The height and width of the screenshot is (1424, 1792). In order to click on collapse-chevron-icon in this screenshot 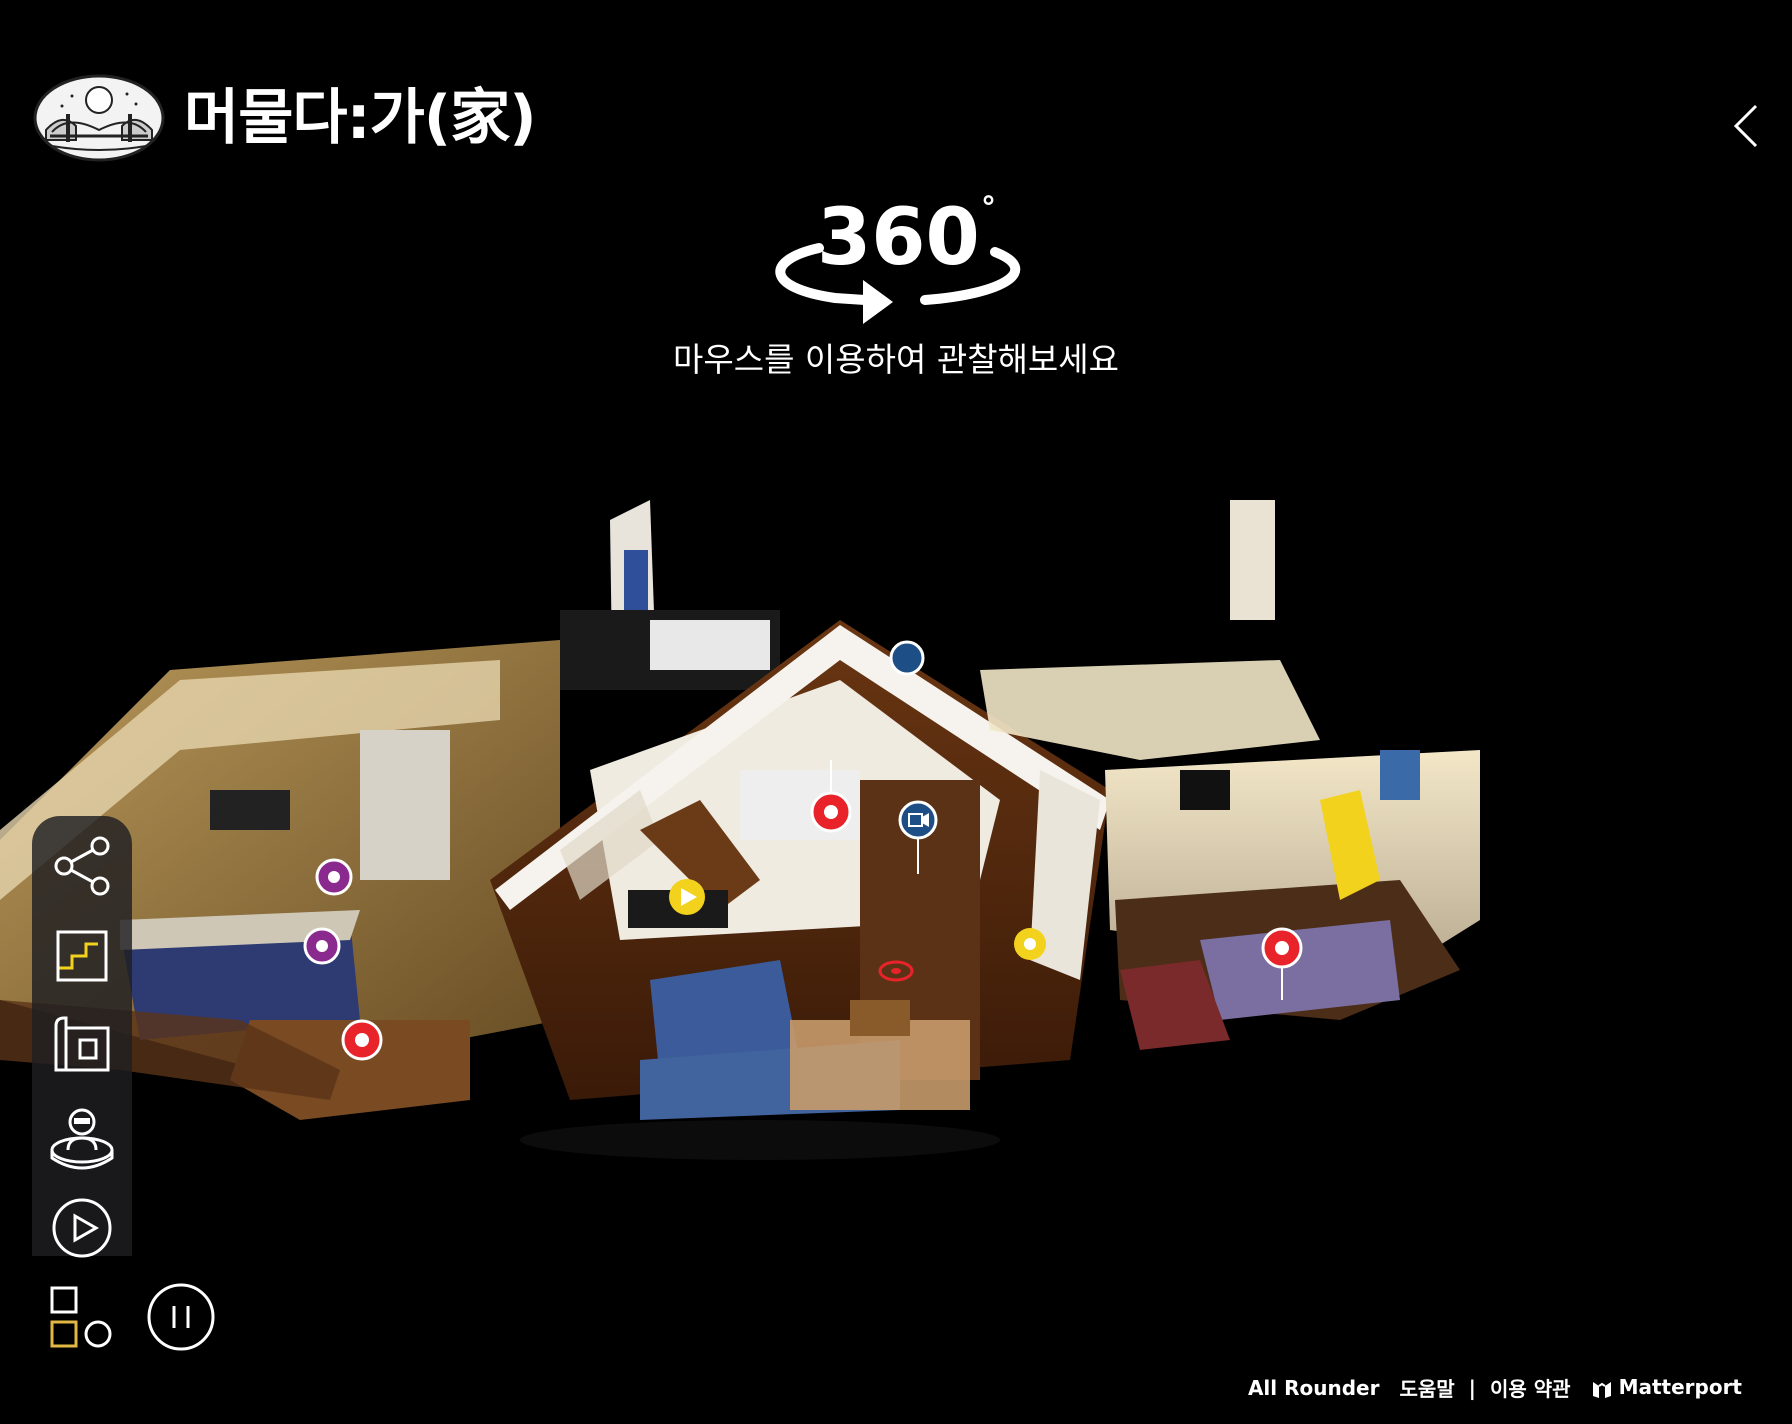, I will do `click(1746, 126)`.